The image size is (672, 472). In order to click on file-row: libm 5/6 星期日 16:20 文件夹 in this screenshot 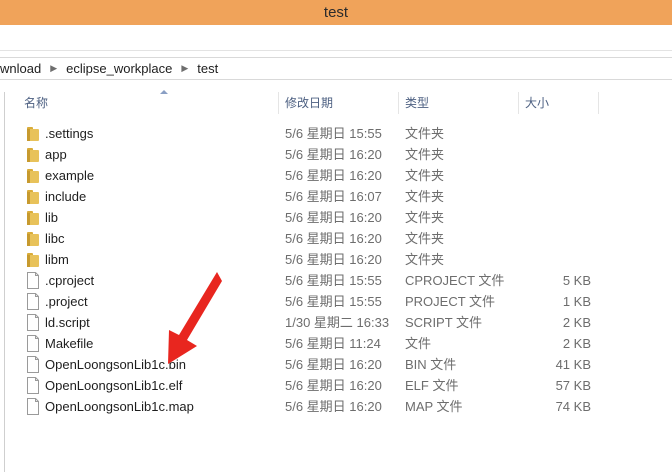, I will do `click(338, 259)`.